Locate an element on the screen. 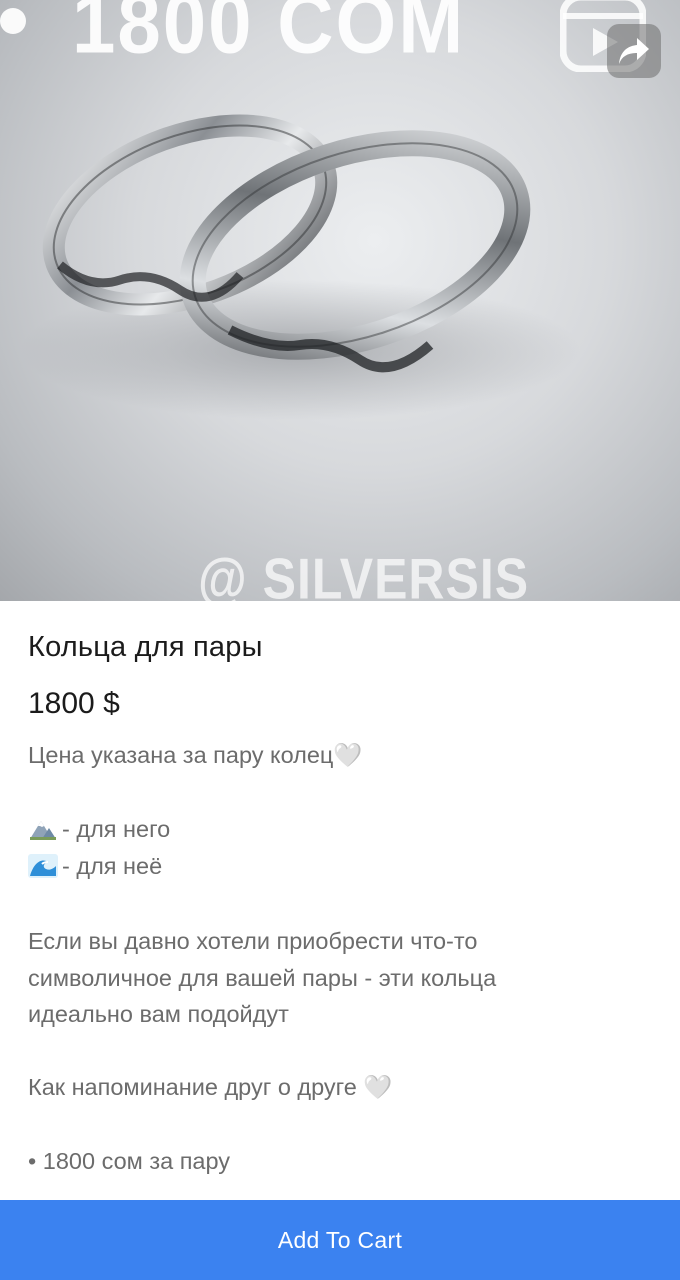 The width and height of the screenshot is (680, 1280). share-button is located at coordinates (634, 51).